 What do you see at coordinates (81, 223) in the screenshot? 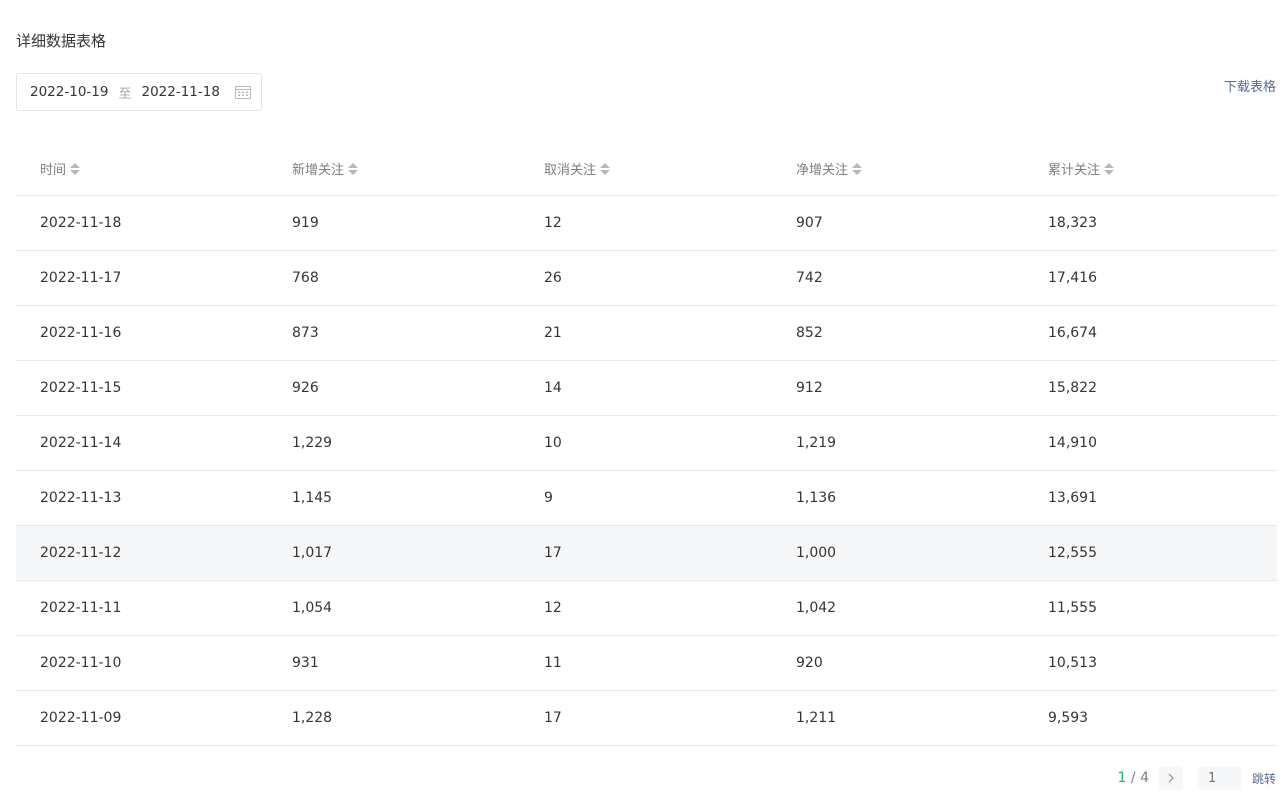
I see `cell-date: 2022-11-18` at bounding box center [81, 223].